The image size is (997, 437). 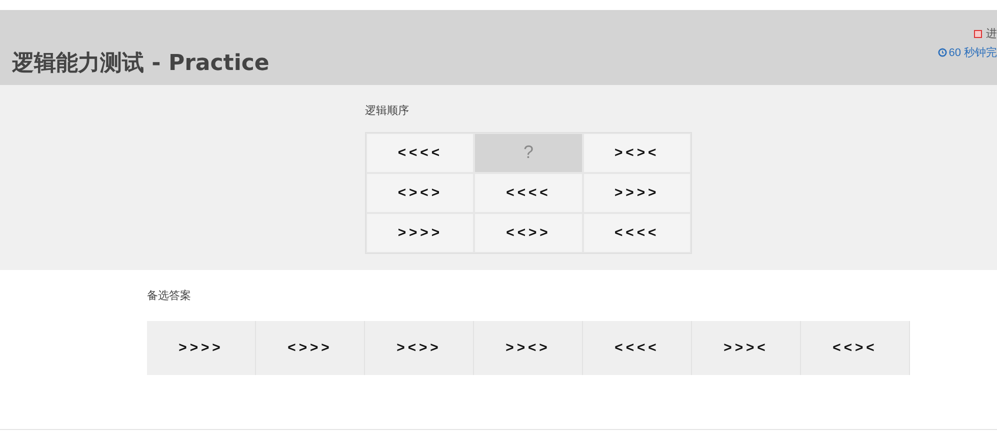 I want to click on page-title: 逻辑能力测试 - Practice, so click(x=141, y=64).